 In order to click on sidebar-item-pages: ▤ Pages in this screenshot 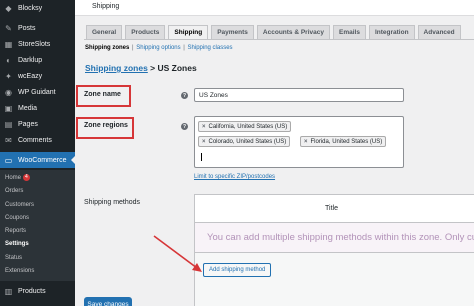, I will do `click(37, 124)`.